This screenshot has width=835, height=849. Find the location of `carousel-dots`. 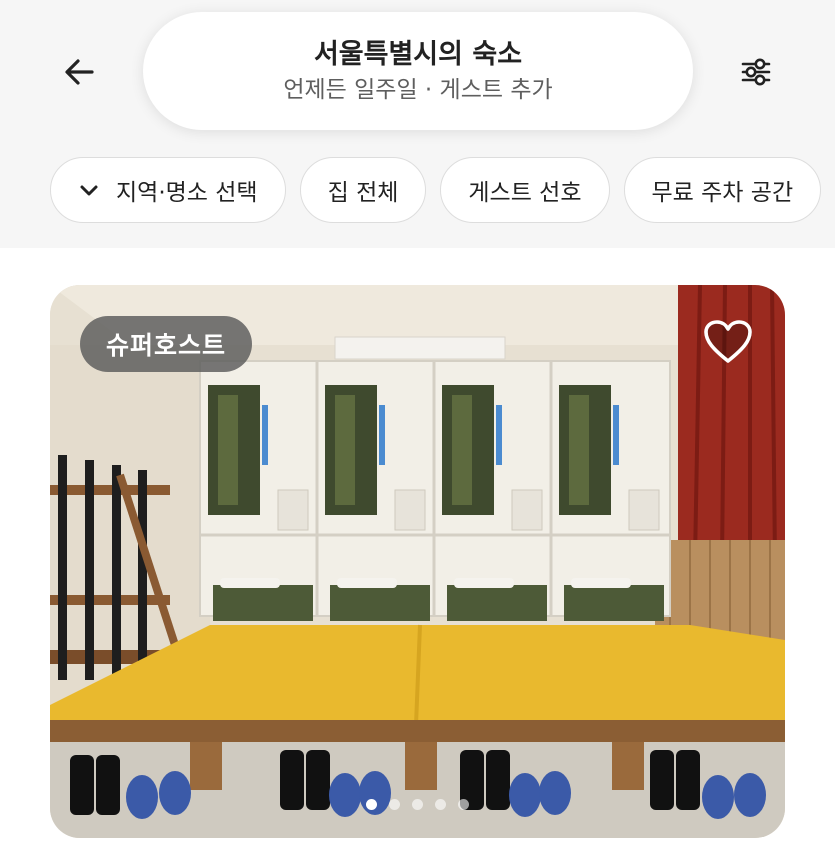

carousel-dots is located at coordinates (417, 805).